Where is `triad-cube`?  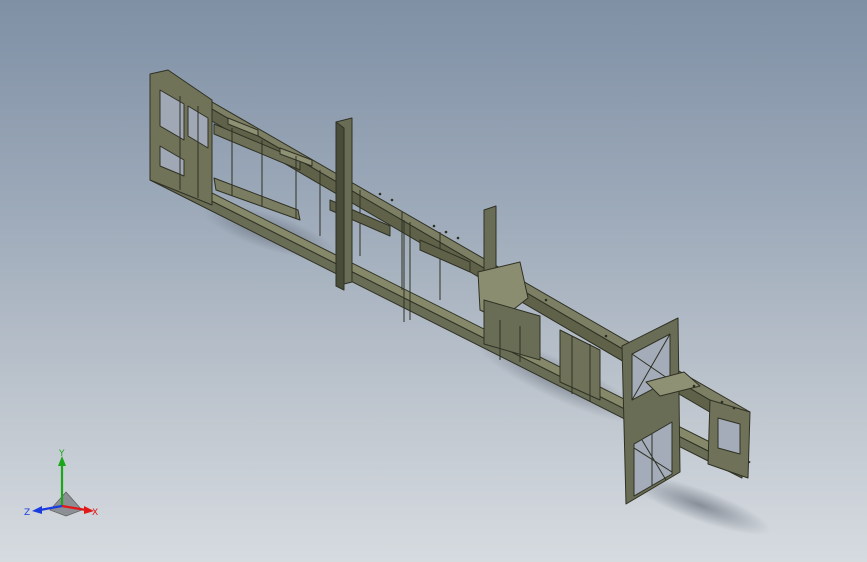 triad-cube is located at coordinates (66, 504).